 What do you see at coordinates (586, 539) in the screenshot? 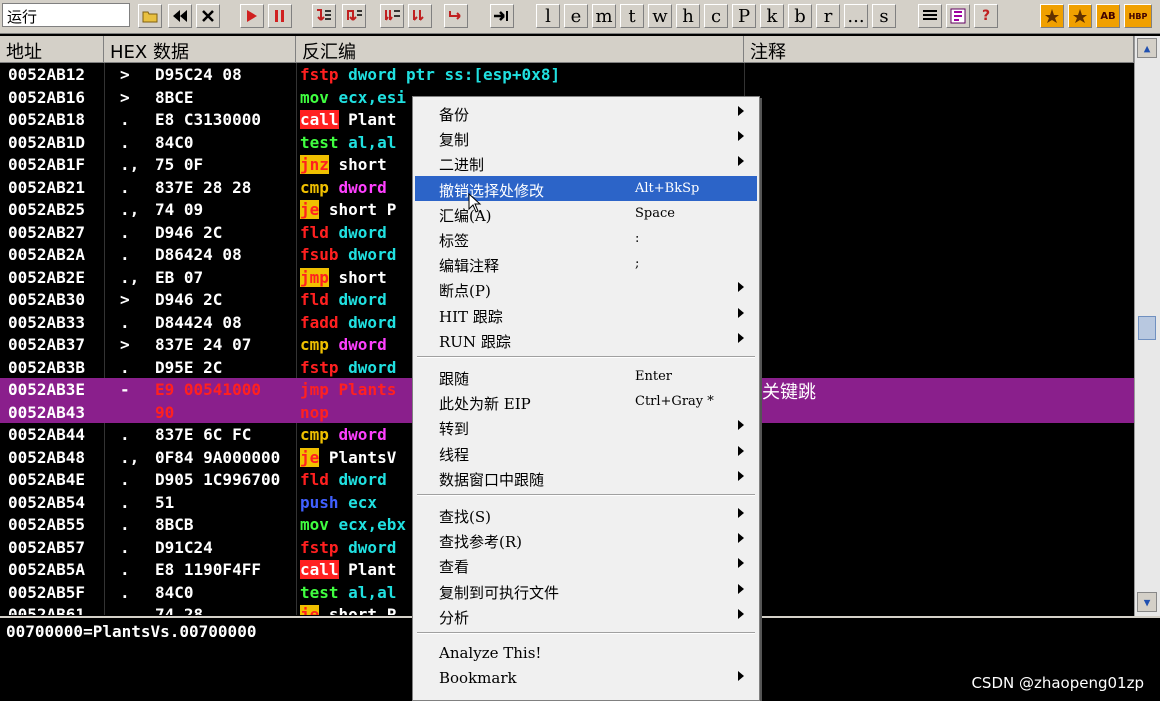
I see `menu-item: 查找参考(R)` at bounding box center [586, 539].